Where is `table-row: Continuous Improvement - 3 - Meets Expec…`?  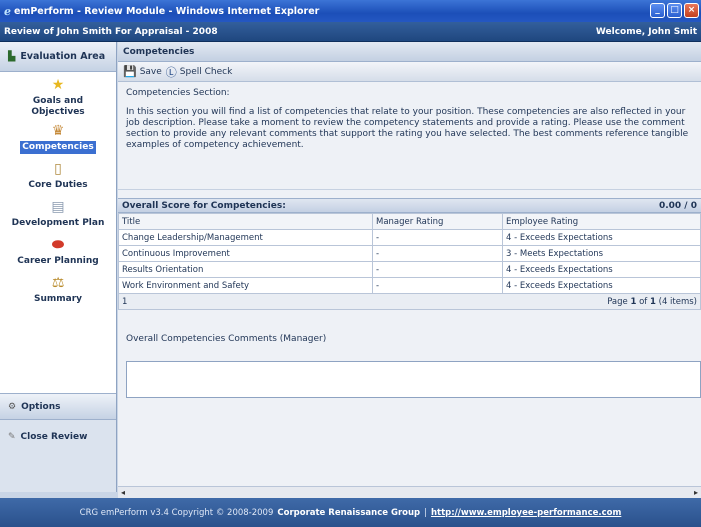
table-row: Continuous Improvement - 3 - Meets Expec… is located at coordinates (409, 253).